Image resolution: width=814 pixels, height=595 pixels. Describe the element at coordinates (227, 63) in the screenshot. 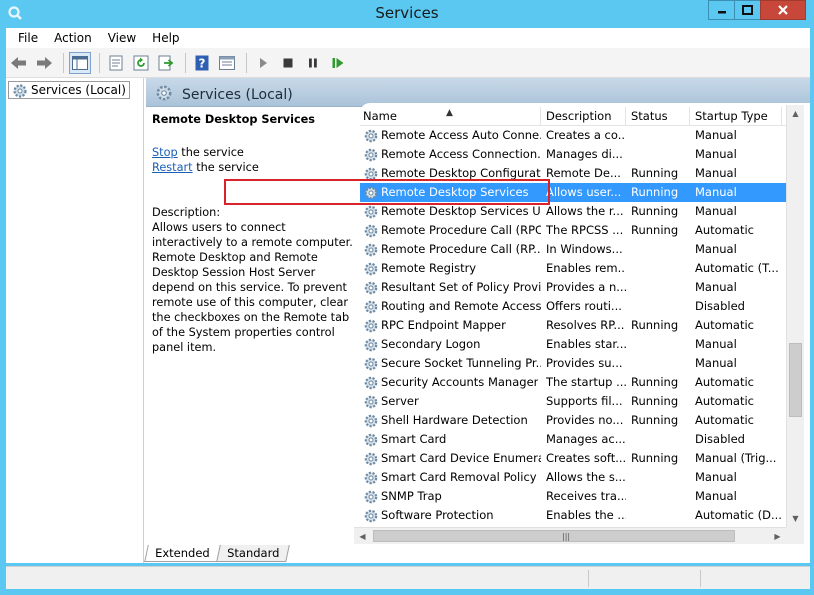

I see `mmc-view-button` at that location.